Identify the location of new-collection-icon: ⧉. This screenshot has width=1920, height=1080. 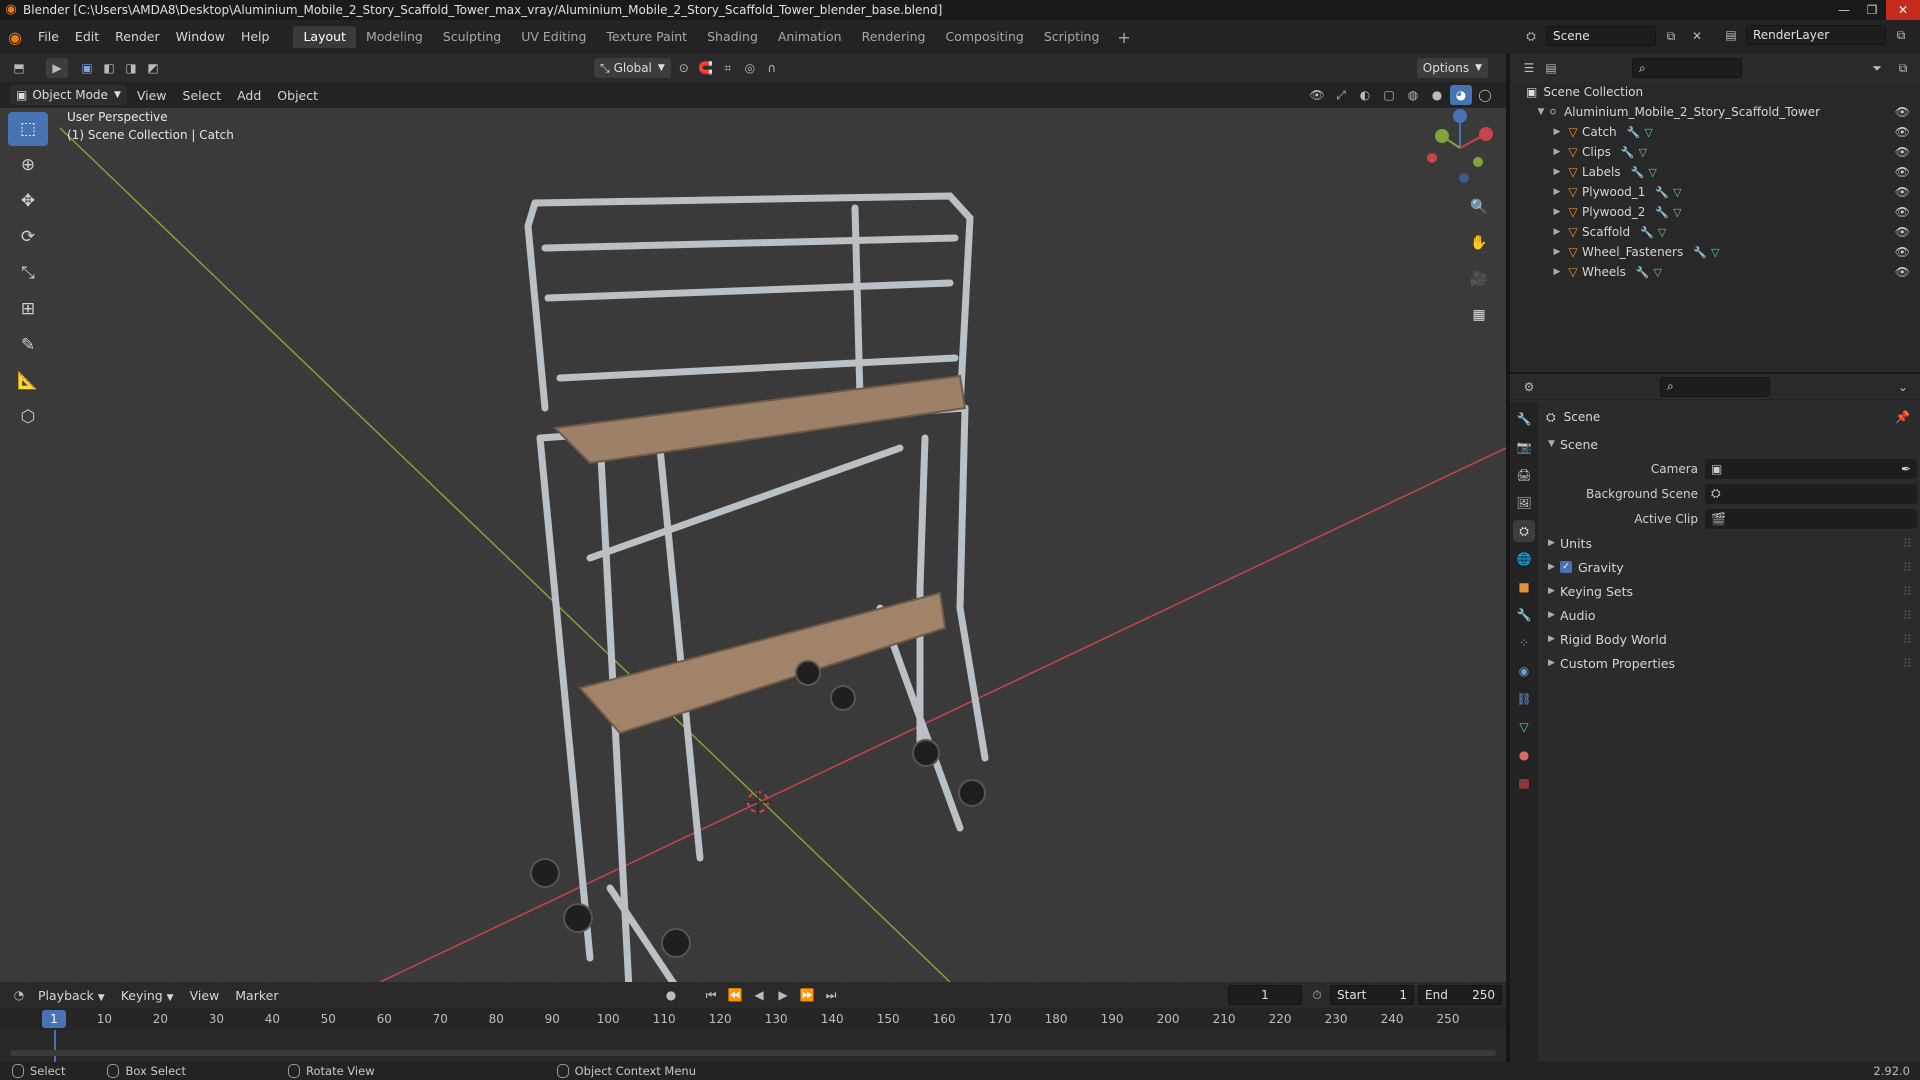
(1903, 68).